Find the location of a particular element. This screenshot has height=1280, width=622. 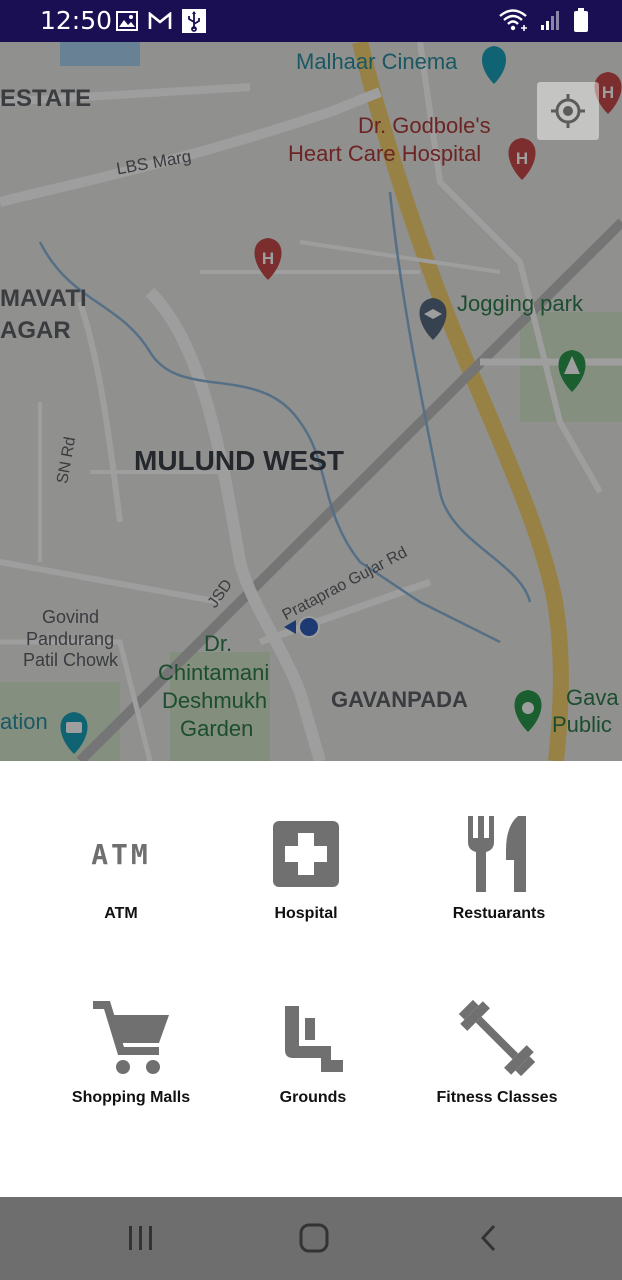

usb-icon is located at coordinates (194, 21).